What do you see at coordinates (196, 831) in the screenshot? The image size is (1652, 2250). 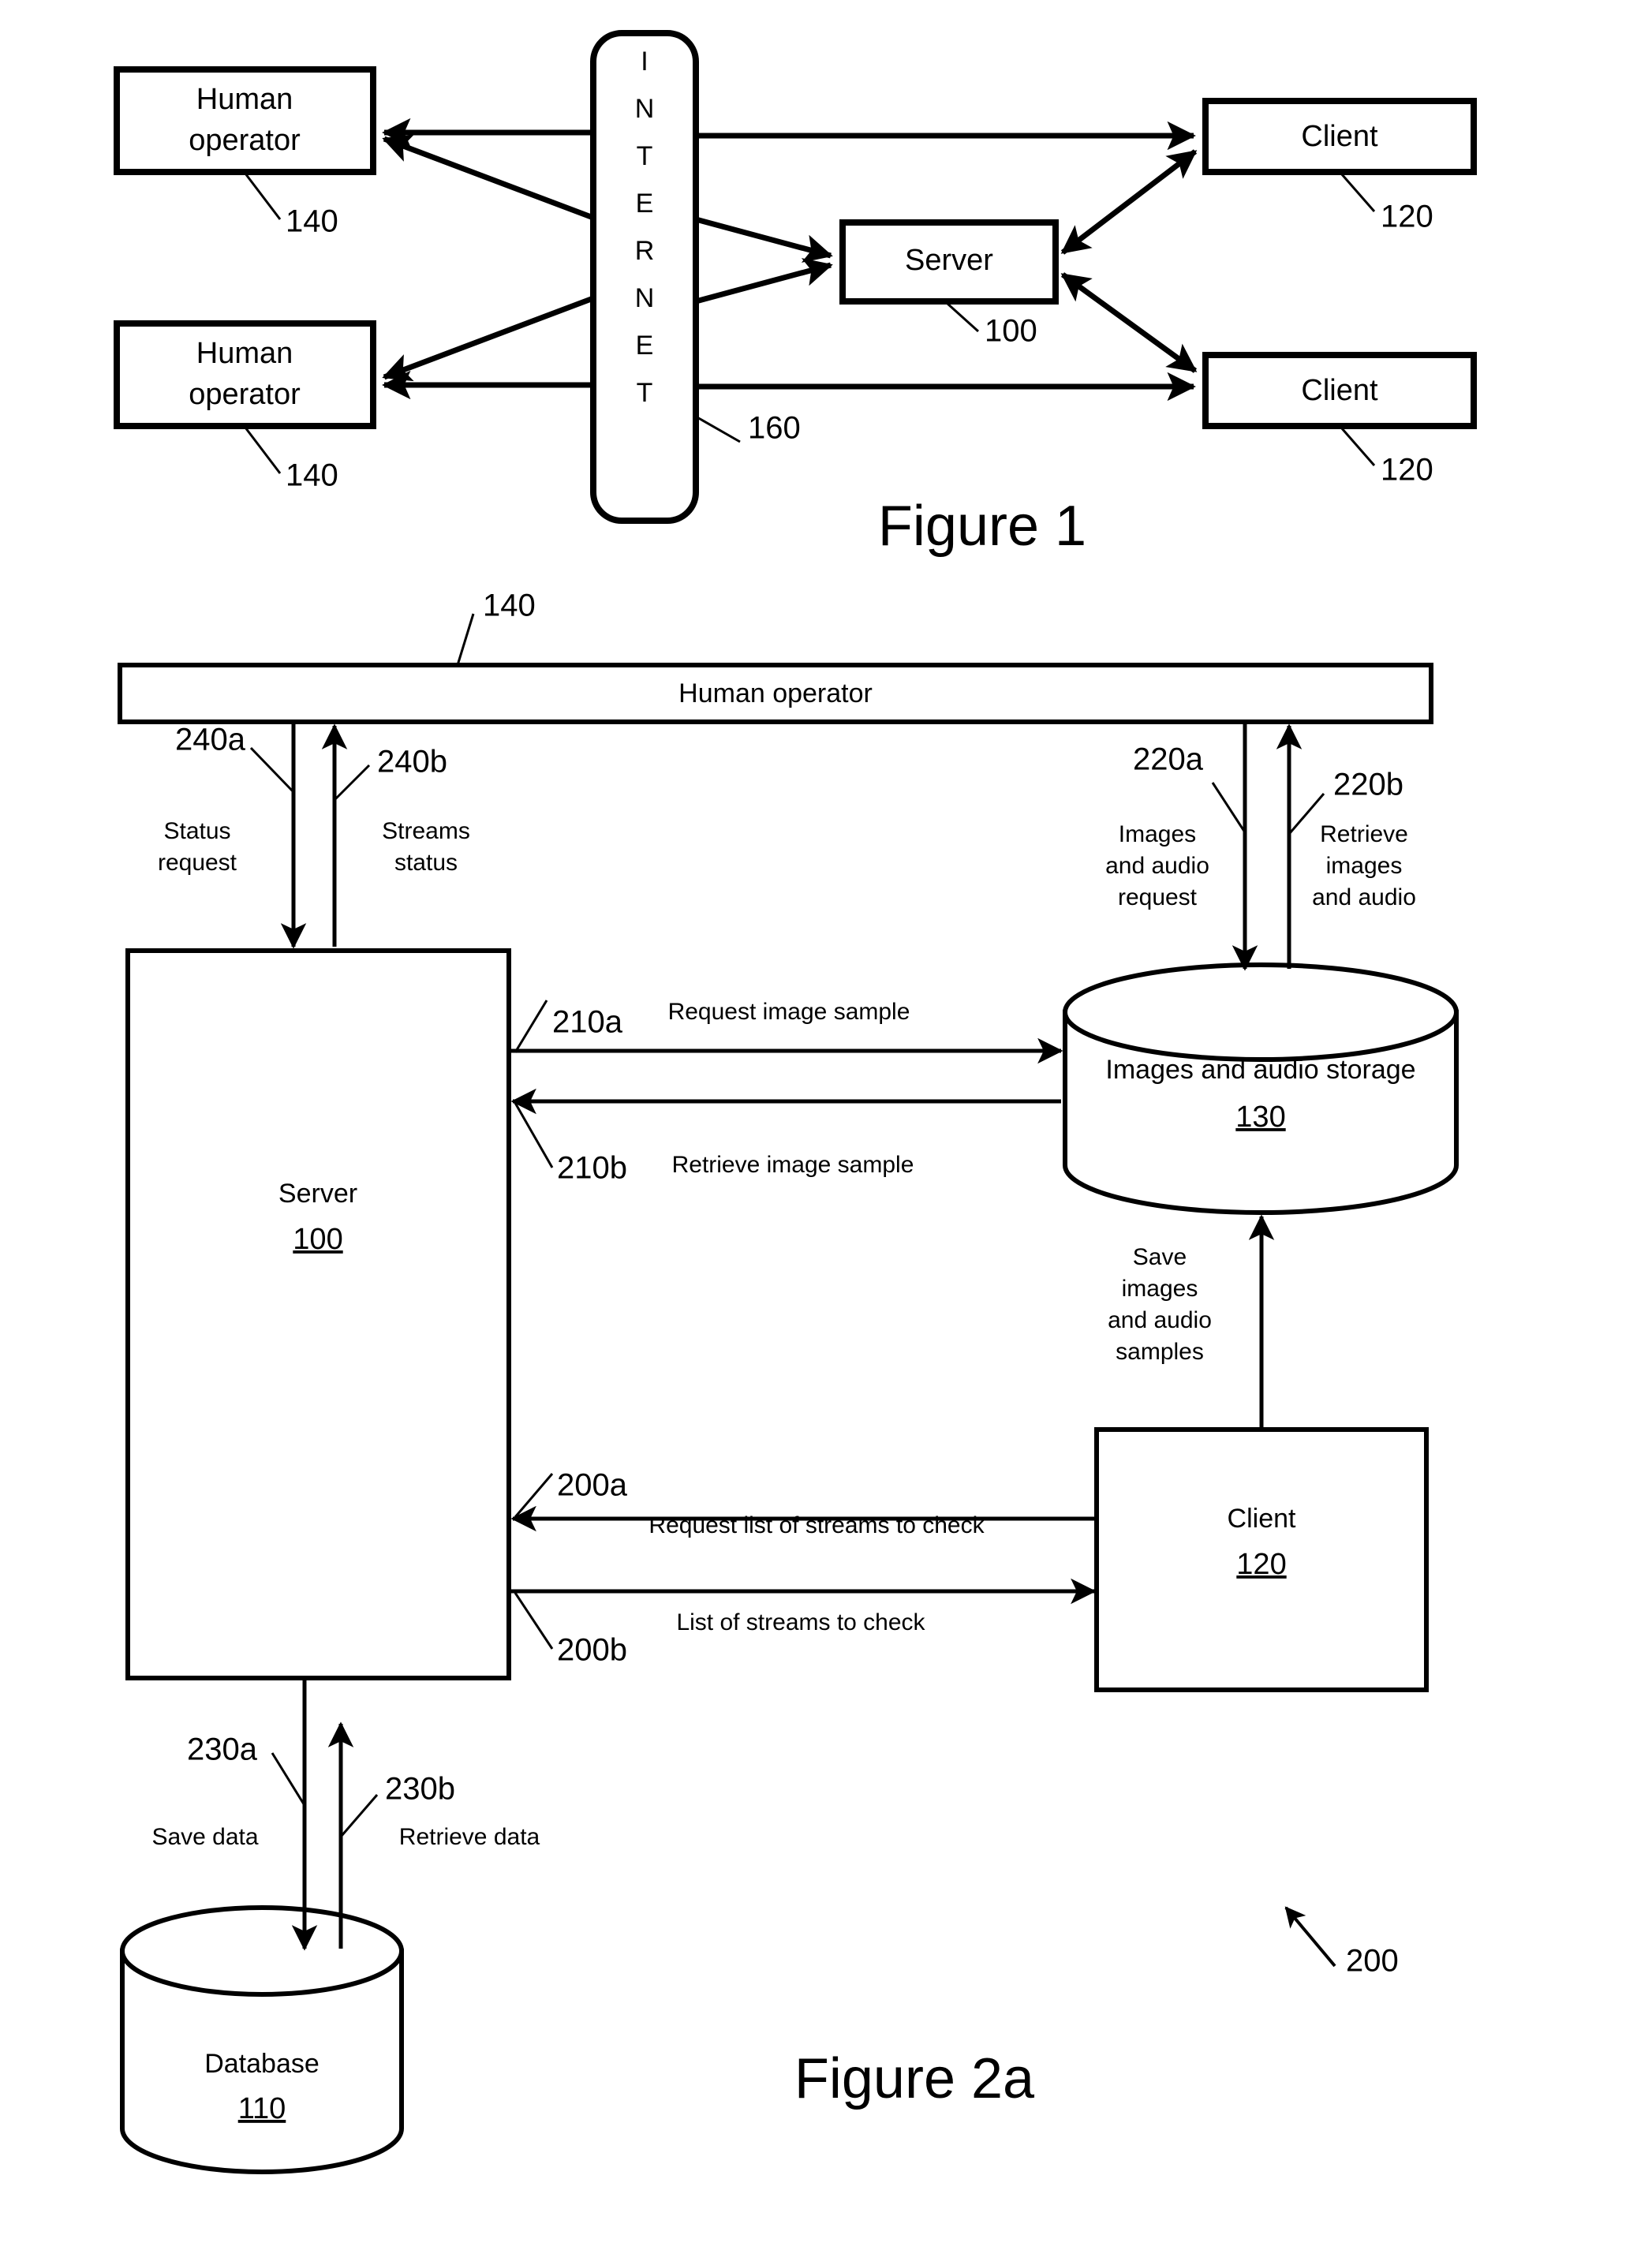 I see `fig2a-flow-240a-label-1: Status` at bounding box center [196, 831].